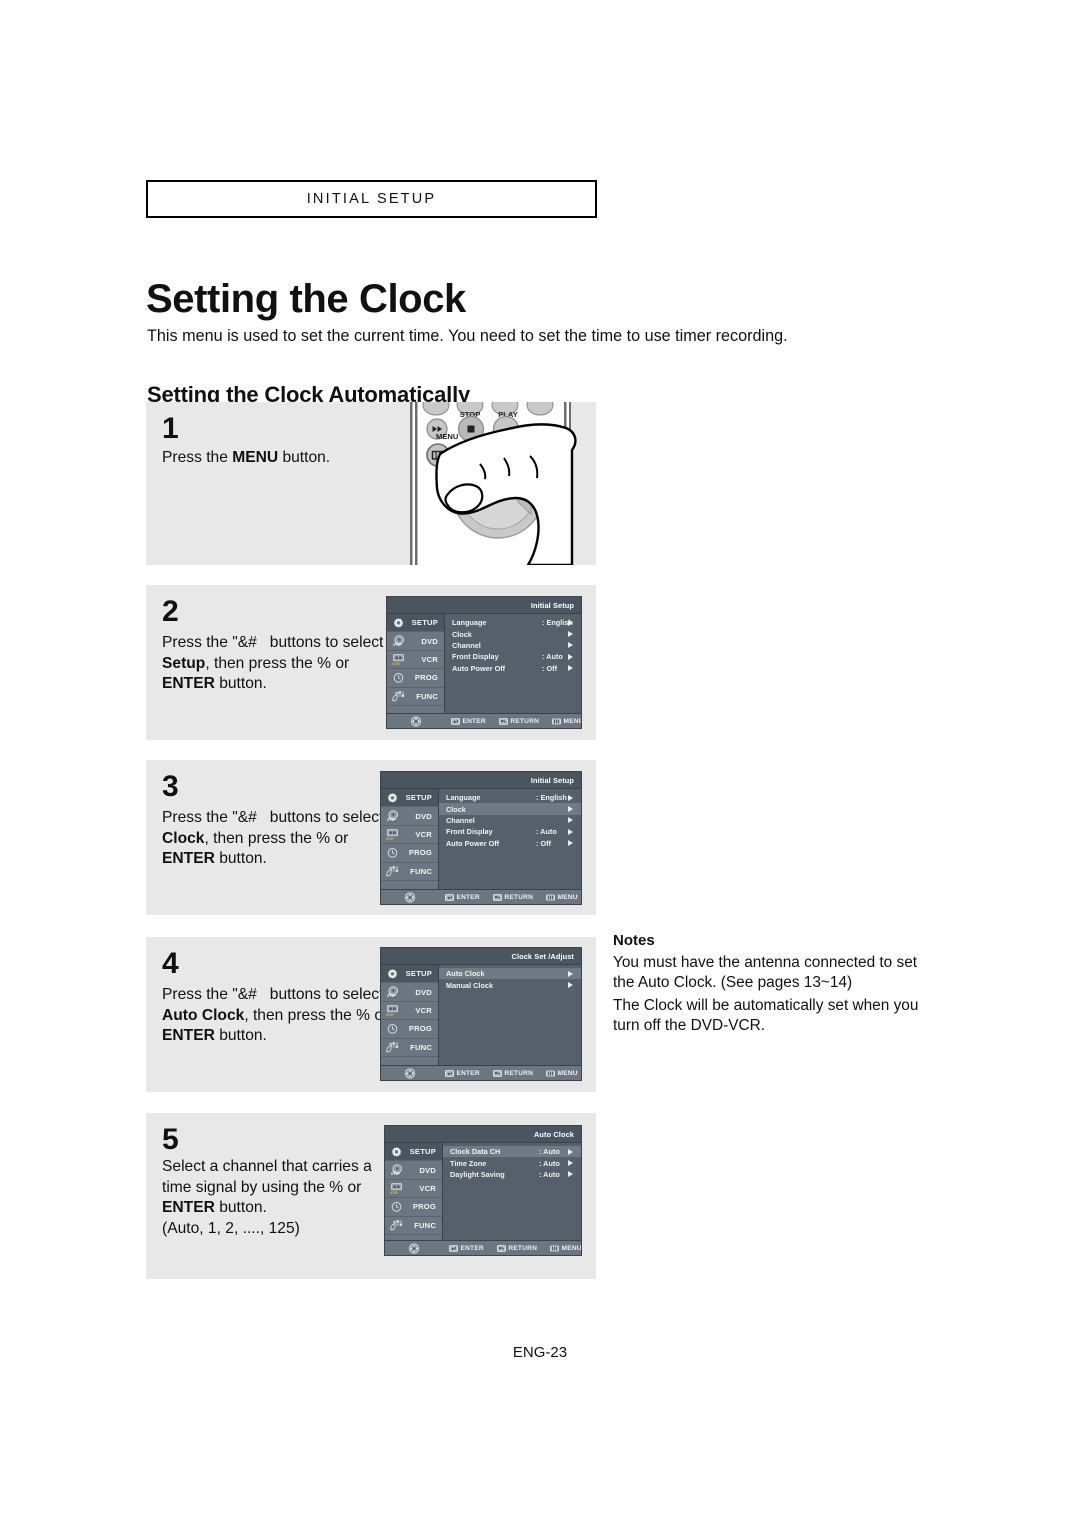 This screenshot has height=1528, width=1080. Describe the element at coordinates (510, 1015) in the screenshot. I see `osd-menu-list: Auto Clock Manual Clock` at that location.